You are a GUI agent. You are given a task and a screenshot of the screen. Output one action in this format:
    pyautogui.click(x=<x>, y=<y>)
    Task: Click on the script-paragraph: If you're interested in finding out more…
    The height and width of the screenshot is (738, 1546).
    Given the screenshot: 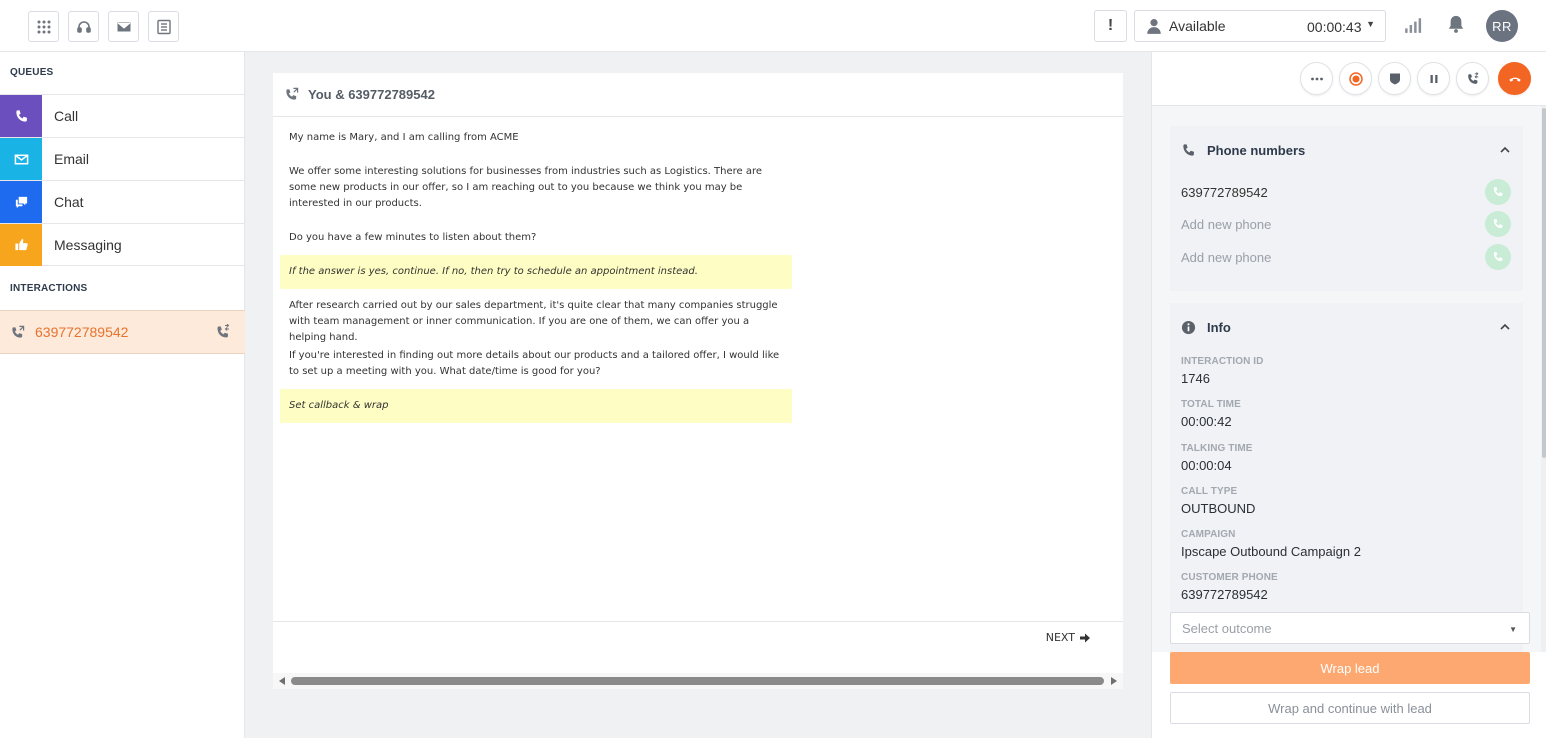 What is the action you would take?
    pyautogui.click(x=534, y=363)
    